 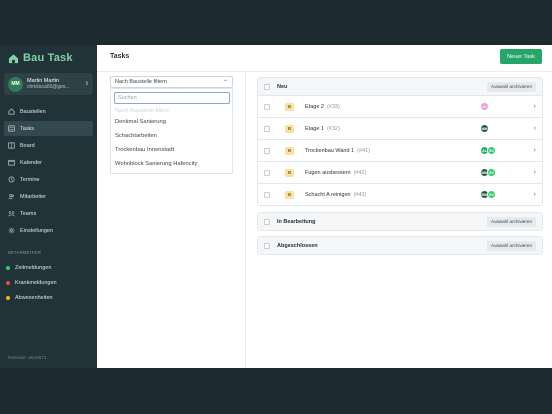 I want to click on sidebar-item-baustellen: Baustellen, so click(x=48, y=111).